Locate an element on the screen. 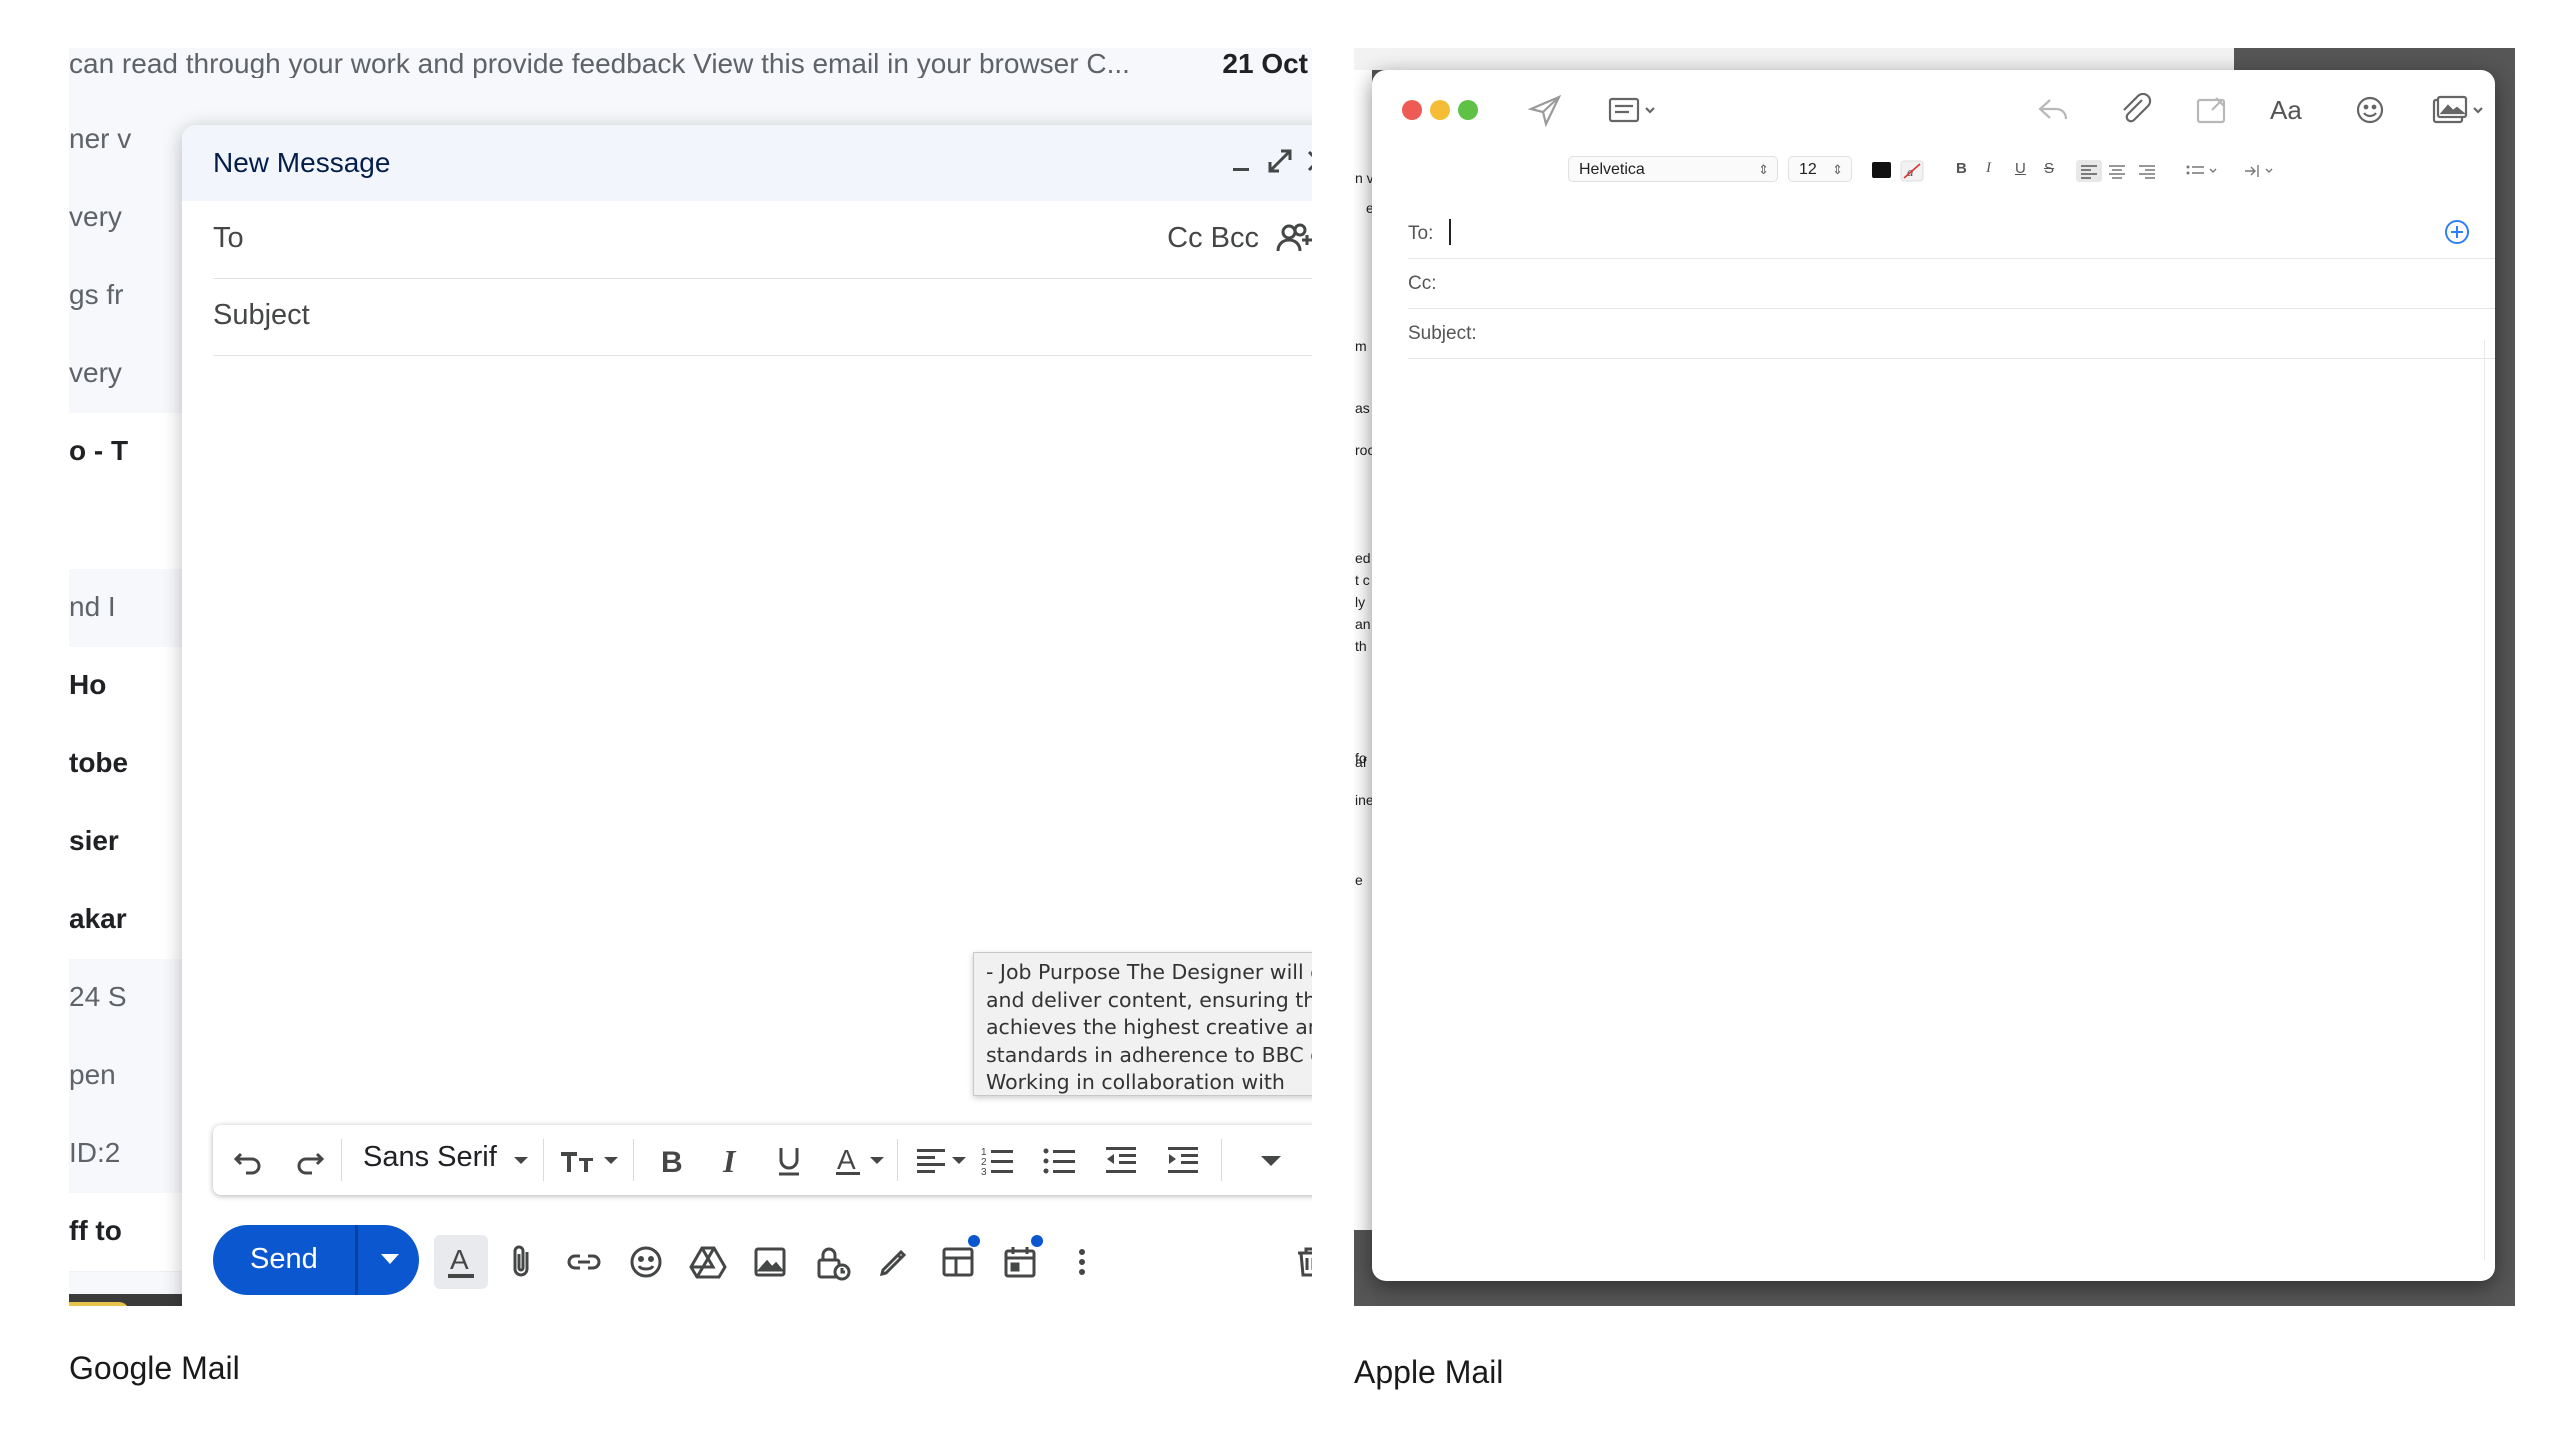  background-text-fragment: as is located at coordinates (1362, 408).